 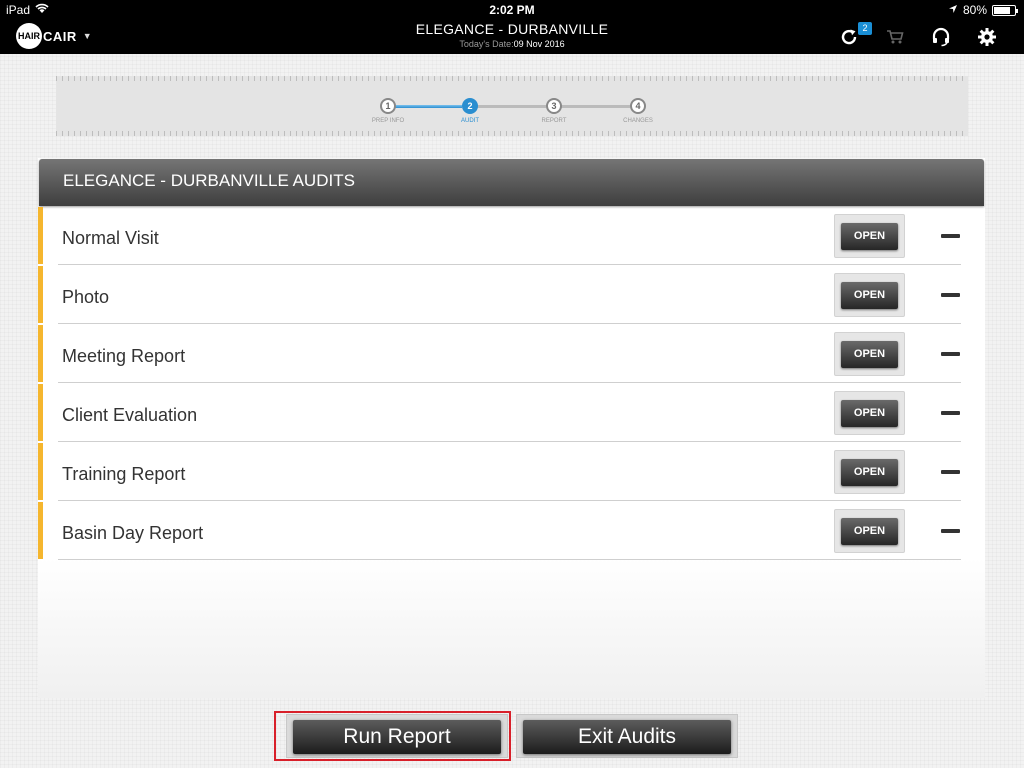 What do you see at coordinates (486, 44) in the screenshot?
I see `date-label: Today's Date:` at bounding box center [486, 44].